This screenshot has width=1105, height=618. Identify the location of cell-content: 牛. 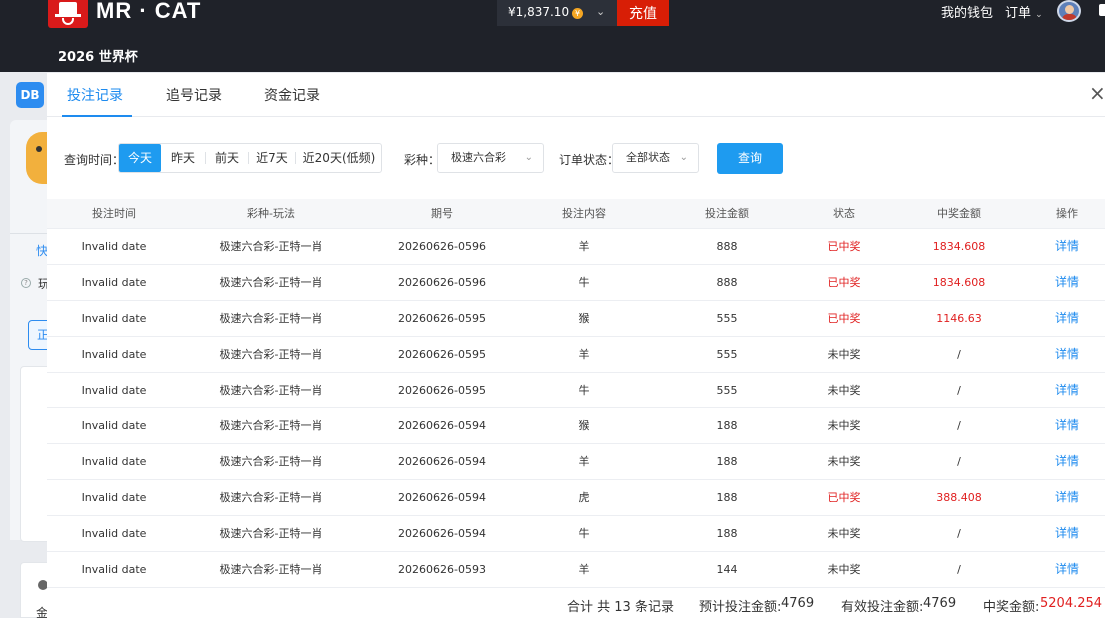
(584, 390).